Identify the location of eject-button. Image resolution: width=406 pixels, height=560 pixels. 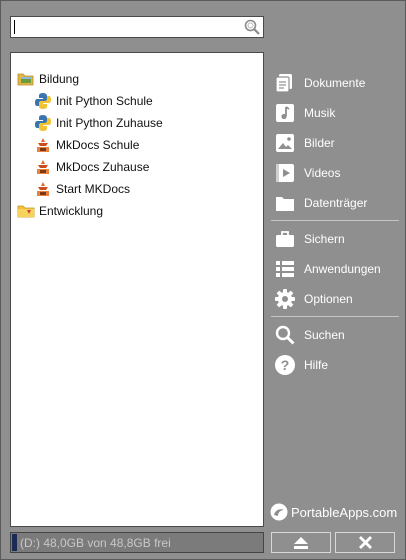
(301, 542).